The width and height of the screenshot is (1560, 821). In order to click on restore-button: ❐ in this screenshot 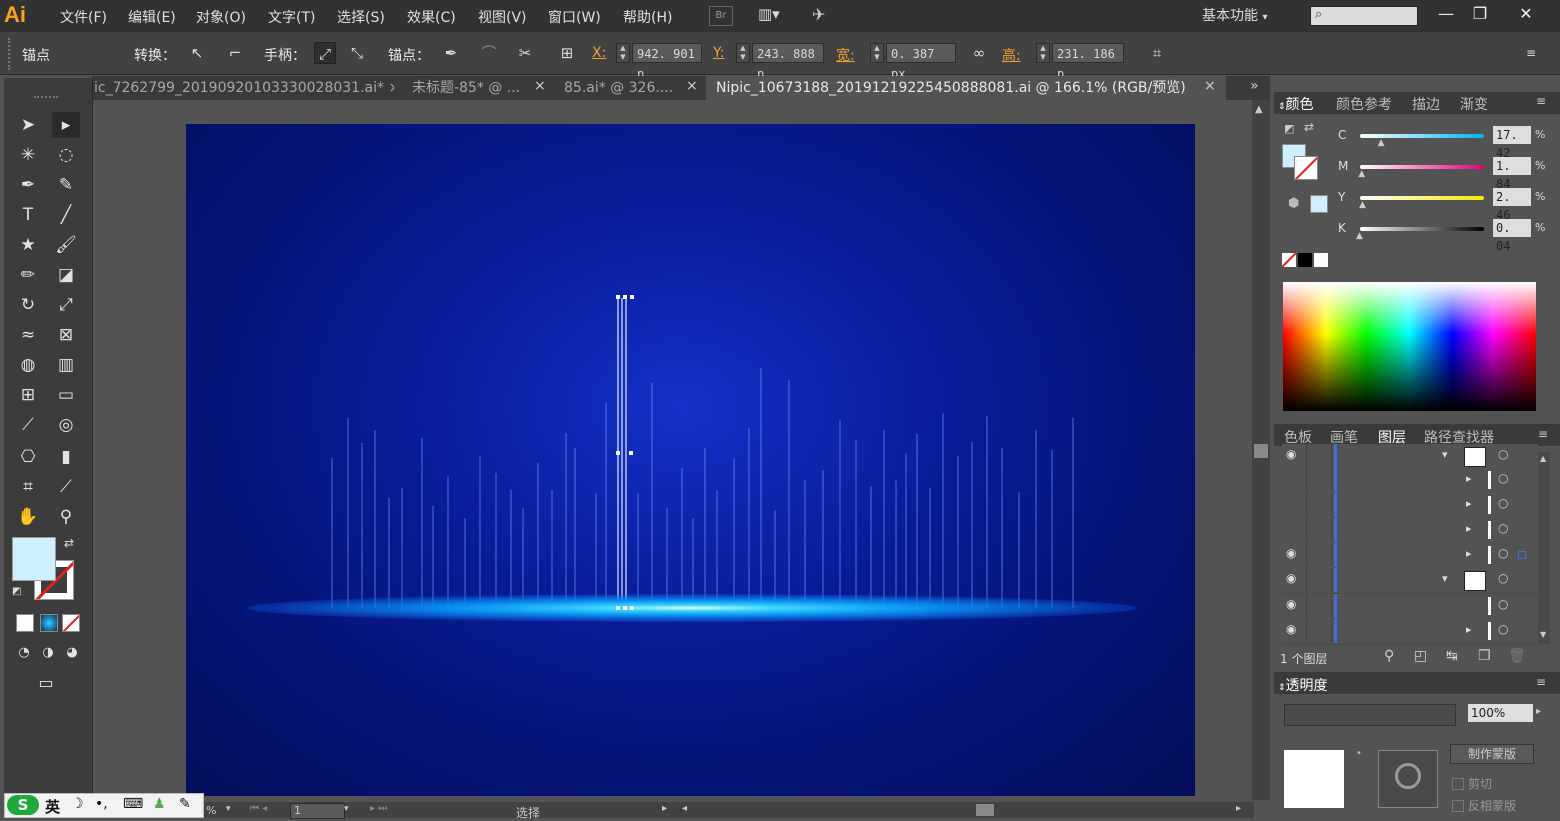, I will do `click(1480, 14)`.